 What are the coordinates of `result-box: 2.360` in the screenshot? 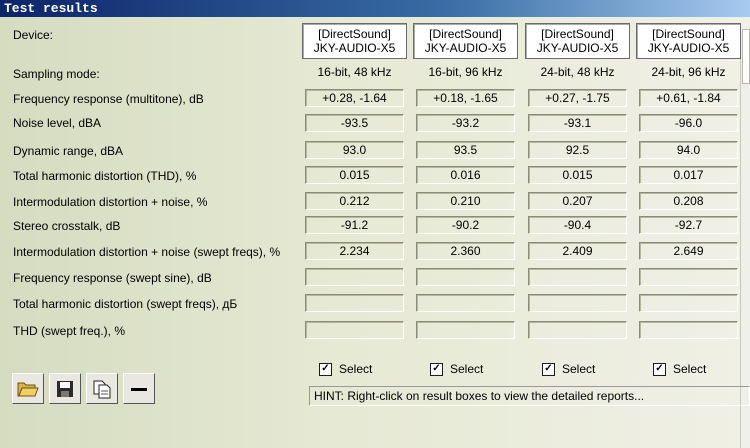 It's located at (465, 251).